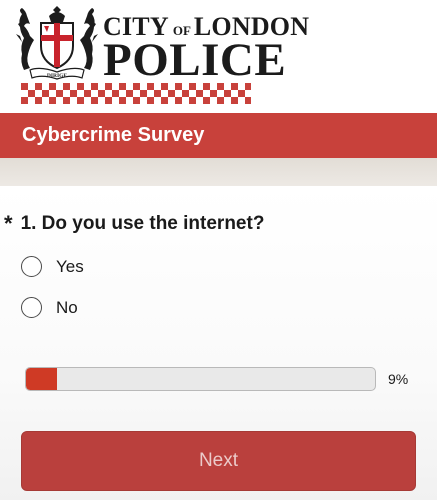 The width and height of the screenshot is (437, 500). Describe the element at coordinates (49, 307) in the screenshot. I see `option-no: No` at that location.